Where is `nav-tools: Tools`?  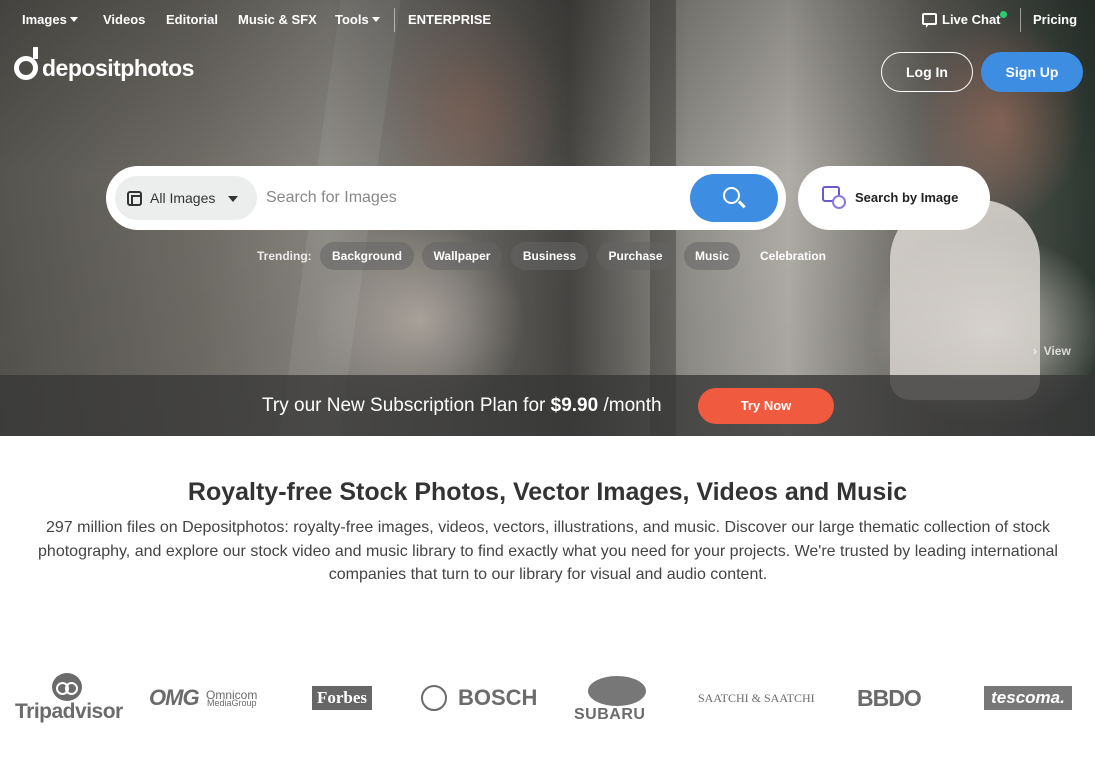
nav-tools: Tools is located at coordinates (357, 19).